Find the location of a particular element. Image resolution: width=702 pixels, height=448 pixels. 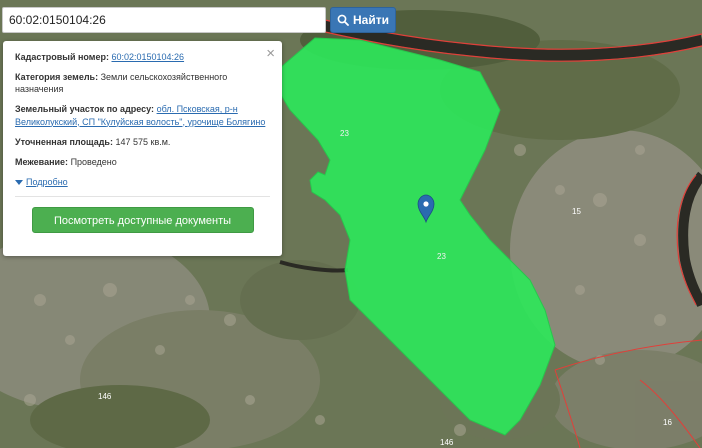

address-label: Земельный участок по адресу: is located at coordinates (85, 109).